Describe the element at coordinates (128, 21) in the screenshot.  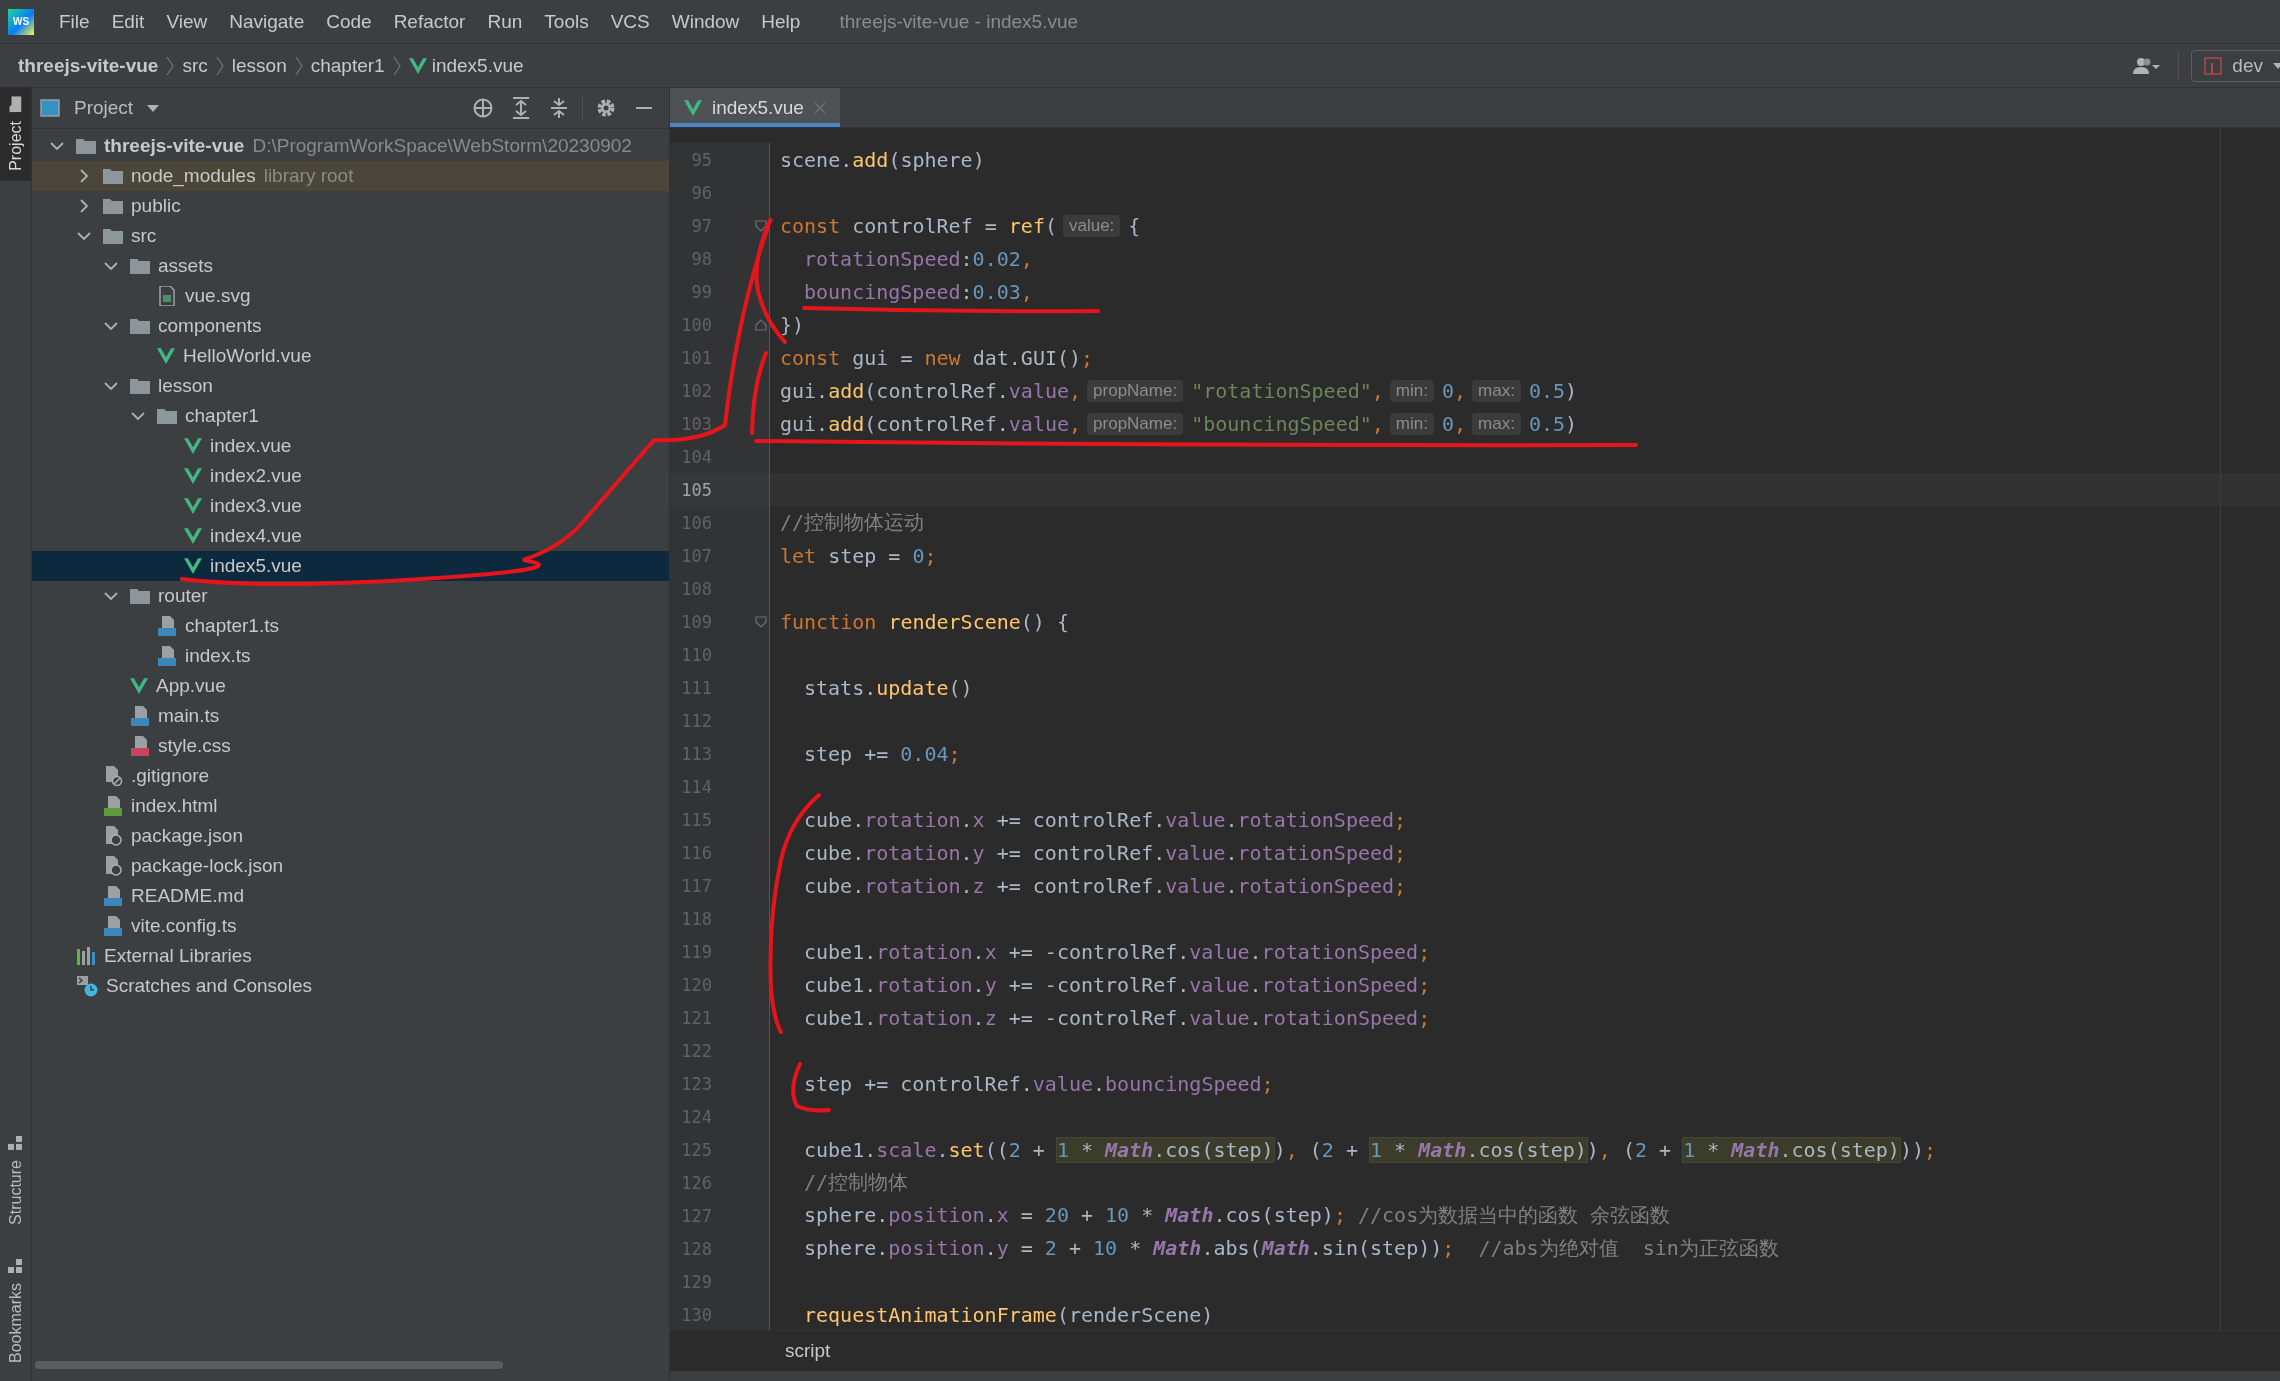
I see `menu-item: Edit` at that location.